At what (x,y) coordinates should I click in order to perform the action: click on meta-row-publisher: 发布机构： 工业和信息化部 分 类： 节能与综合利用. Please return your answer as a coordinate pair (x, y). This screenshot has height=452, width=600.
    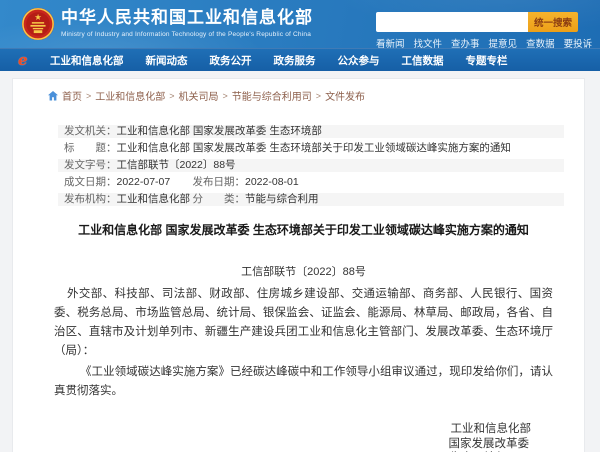
    Looking at the image, I should click on (311, 199).